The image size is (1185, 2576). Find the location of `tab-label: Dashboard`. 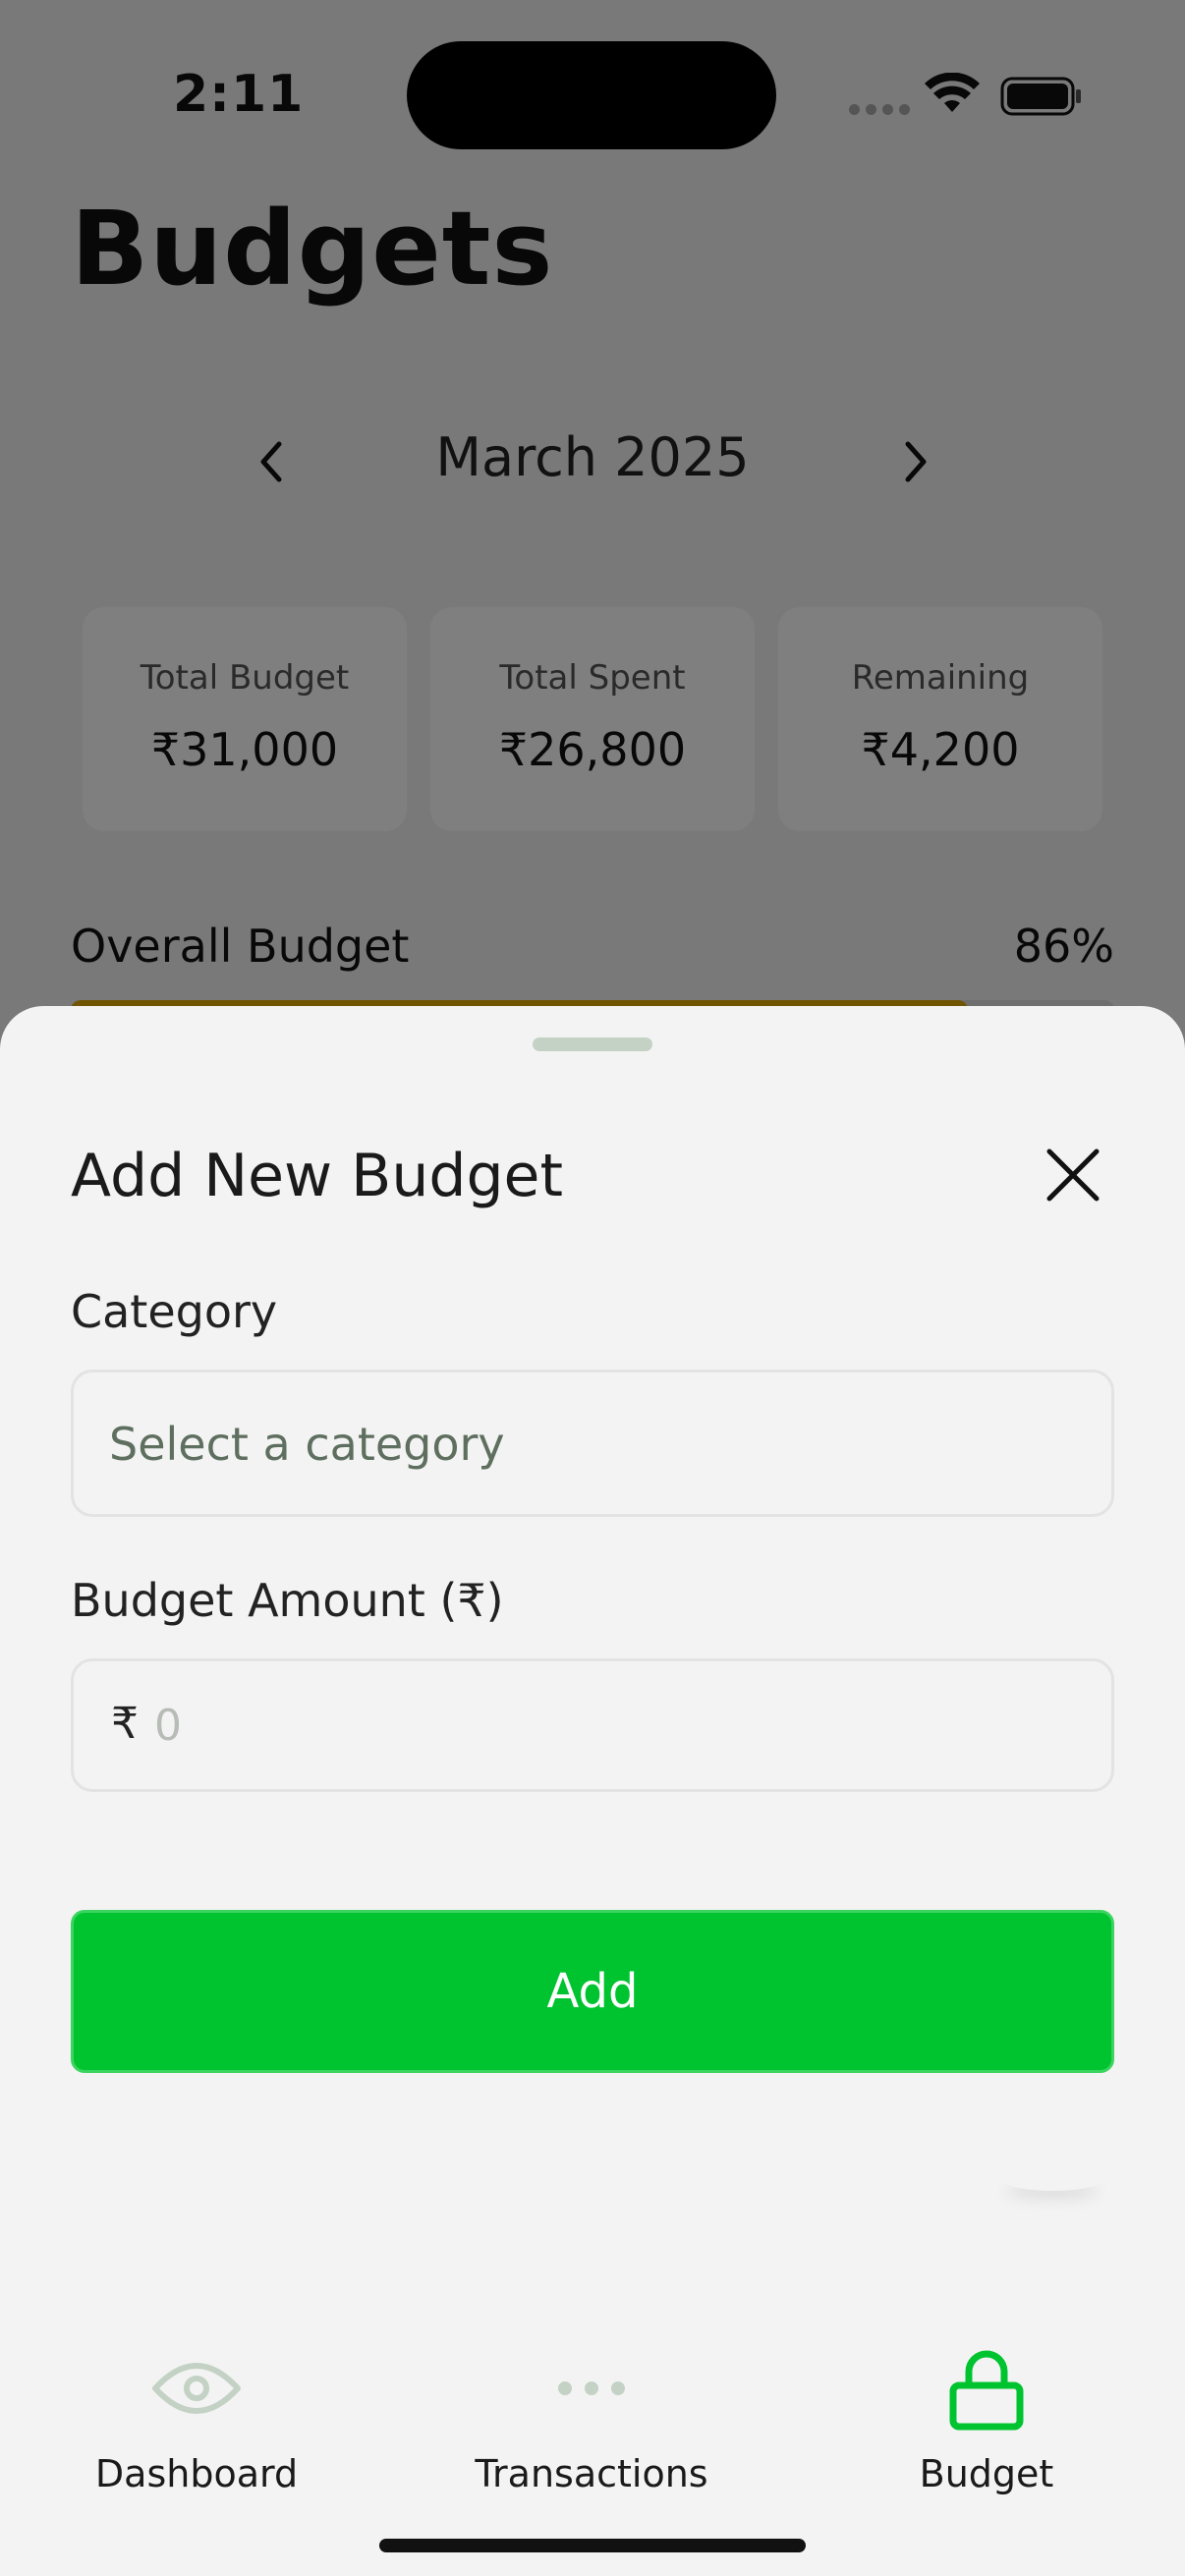

tab-label: Dashboard is located at coordinates (197, 2473).